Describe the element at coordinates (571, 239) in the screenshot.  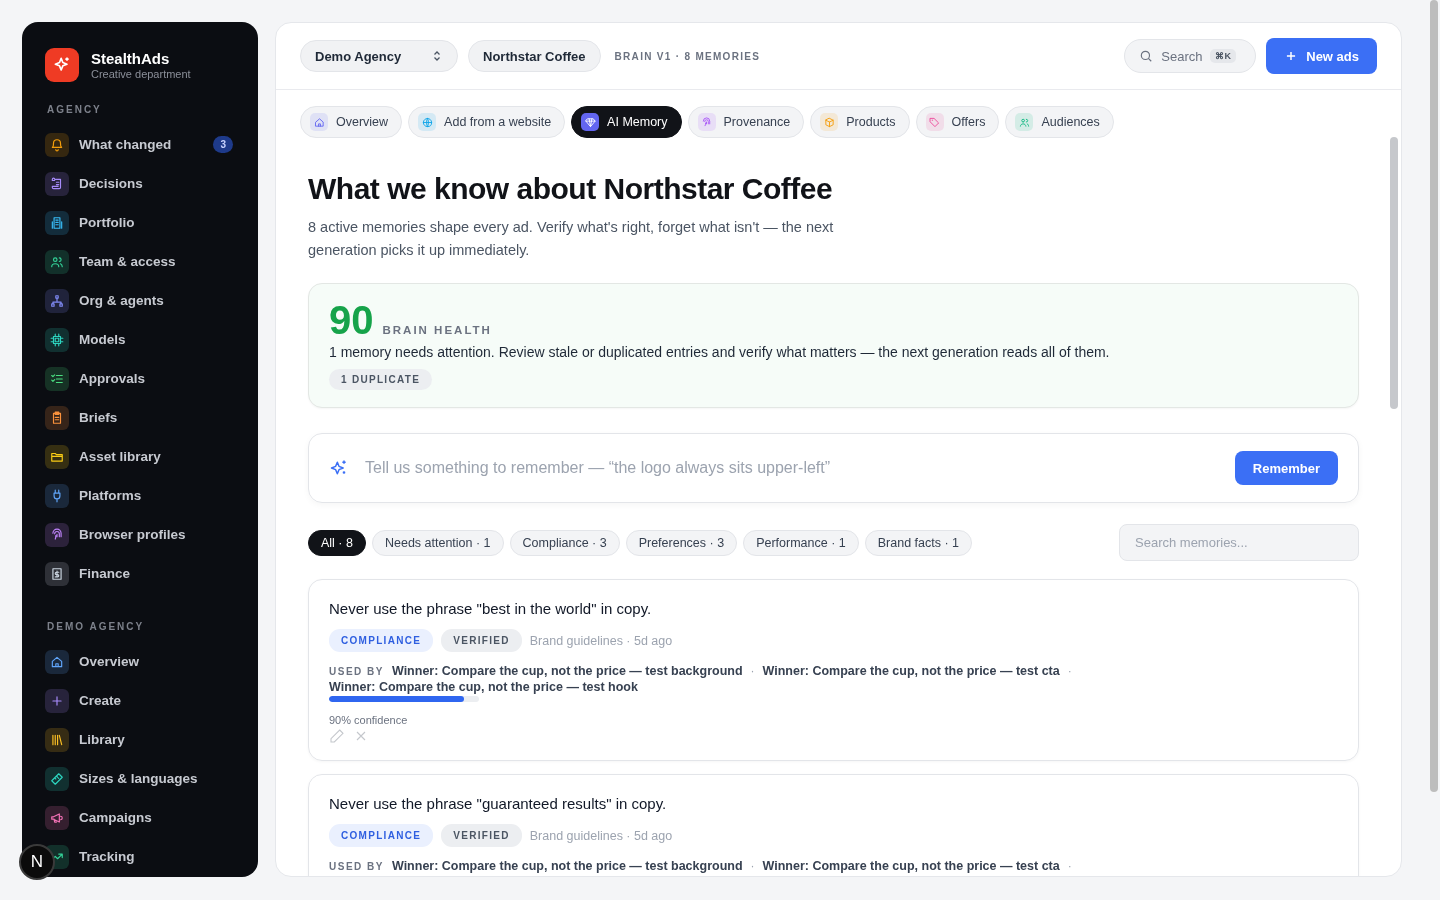
I see `page-subtitle: 8 active memories shape every ad. Verify what's right, forget what isn't — the next generation picks it up immediately.` at that location.